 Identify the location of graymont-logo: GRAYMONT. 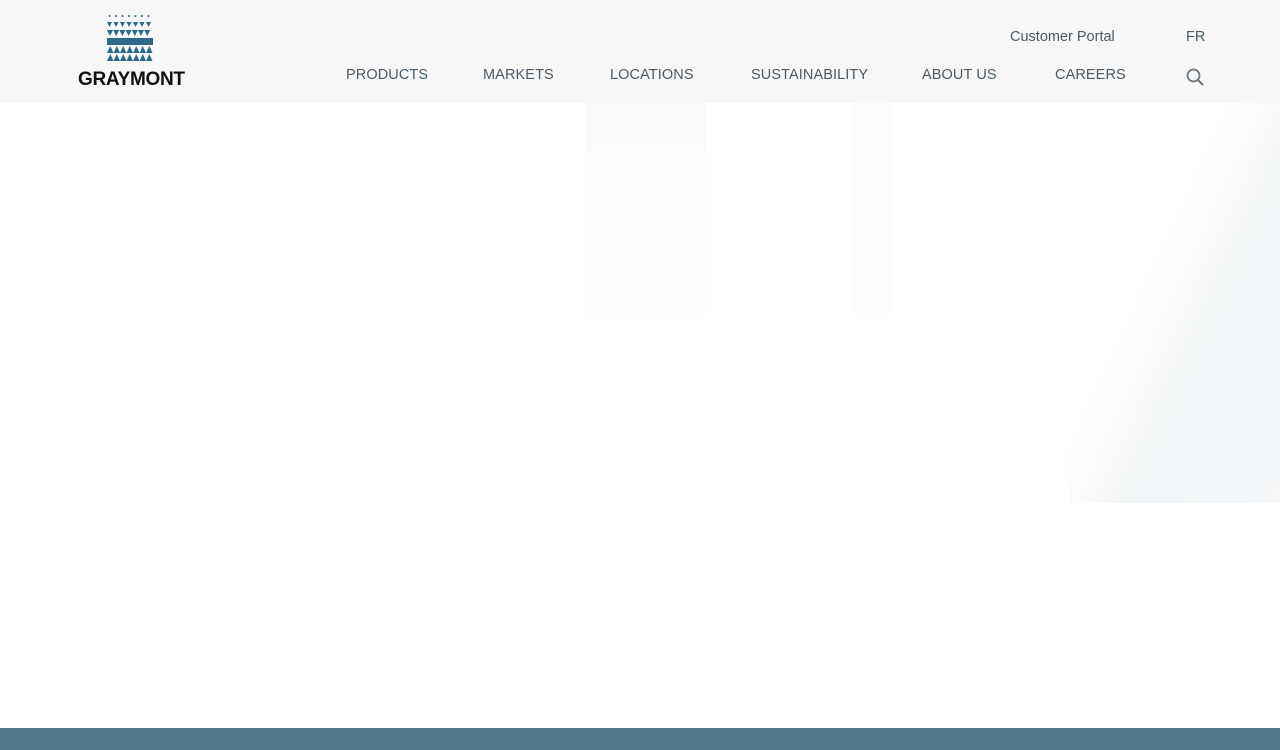
(131, 52).